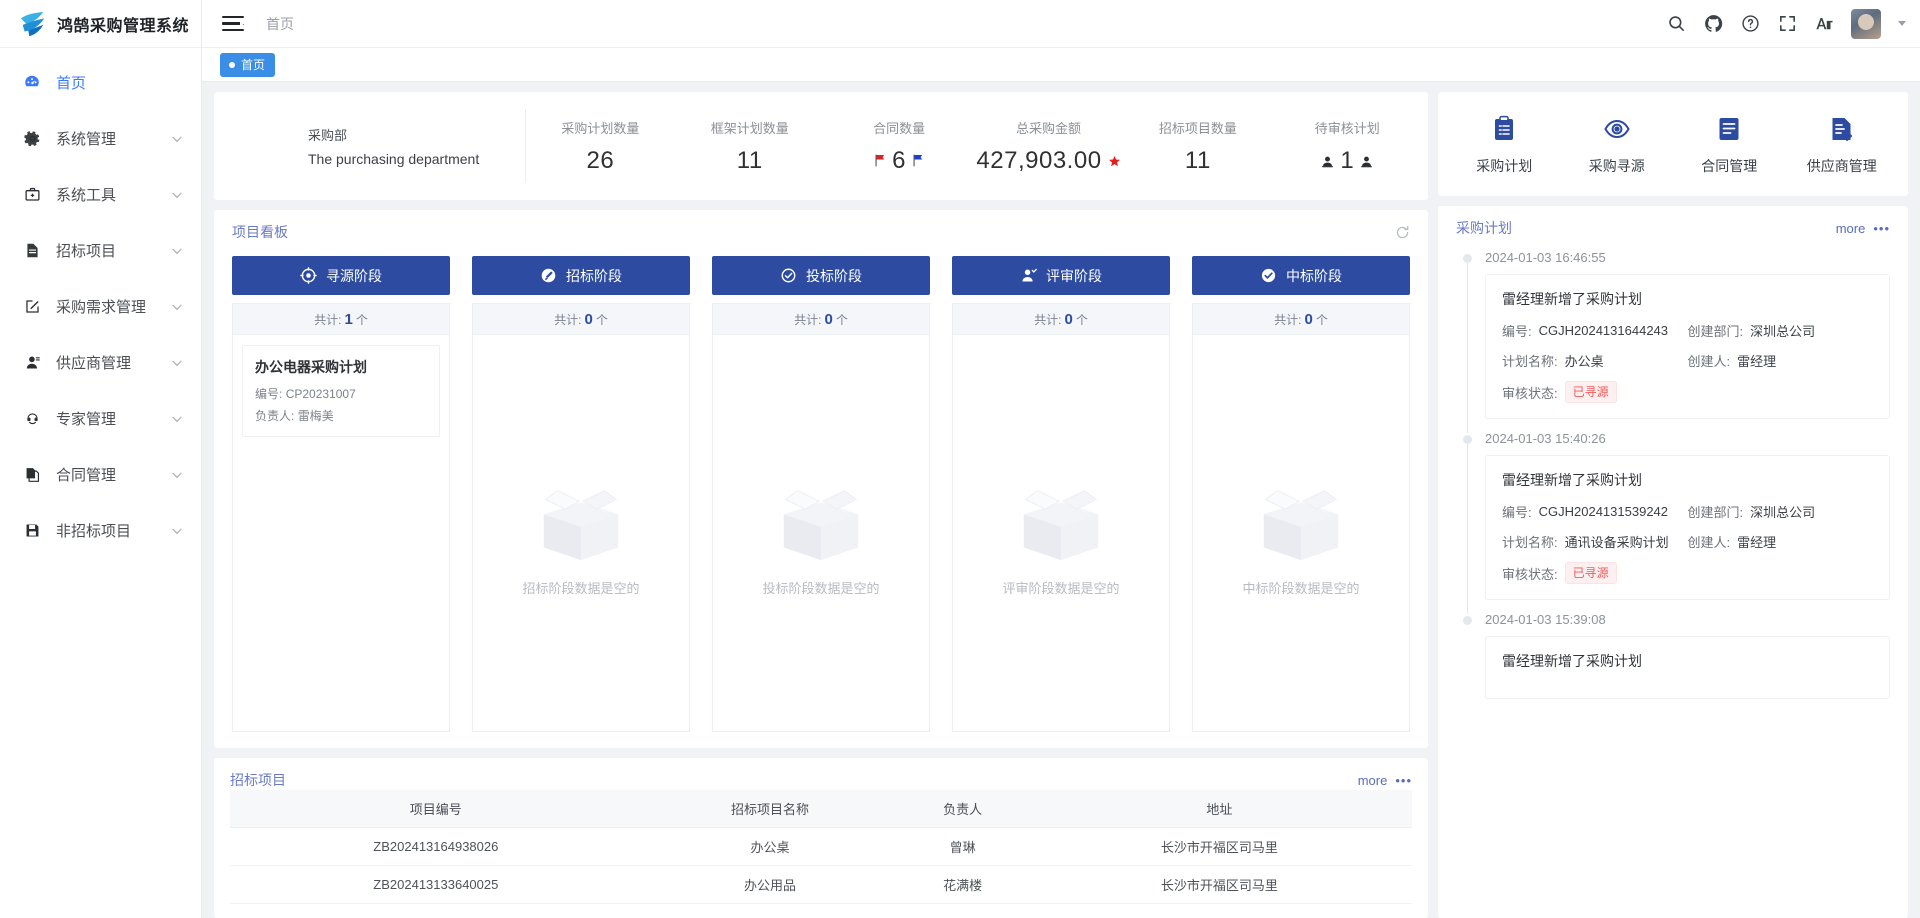  What do you see at coordinates (1617, 145) in the screenshot?
I see `quick-action-sourcing: 采购寻源` at bounding box center [1617, 145].